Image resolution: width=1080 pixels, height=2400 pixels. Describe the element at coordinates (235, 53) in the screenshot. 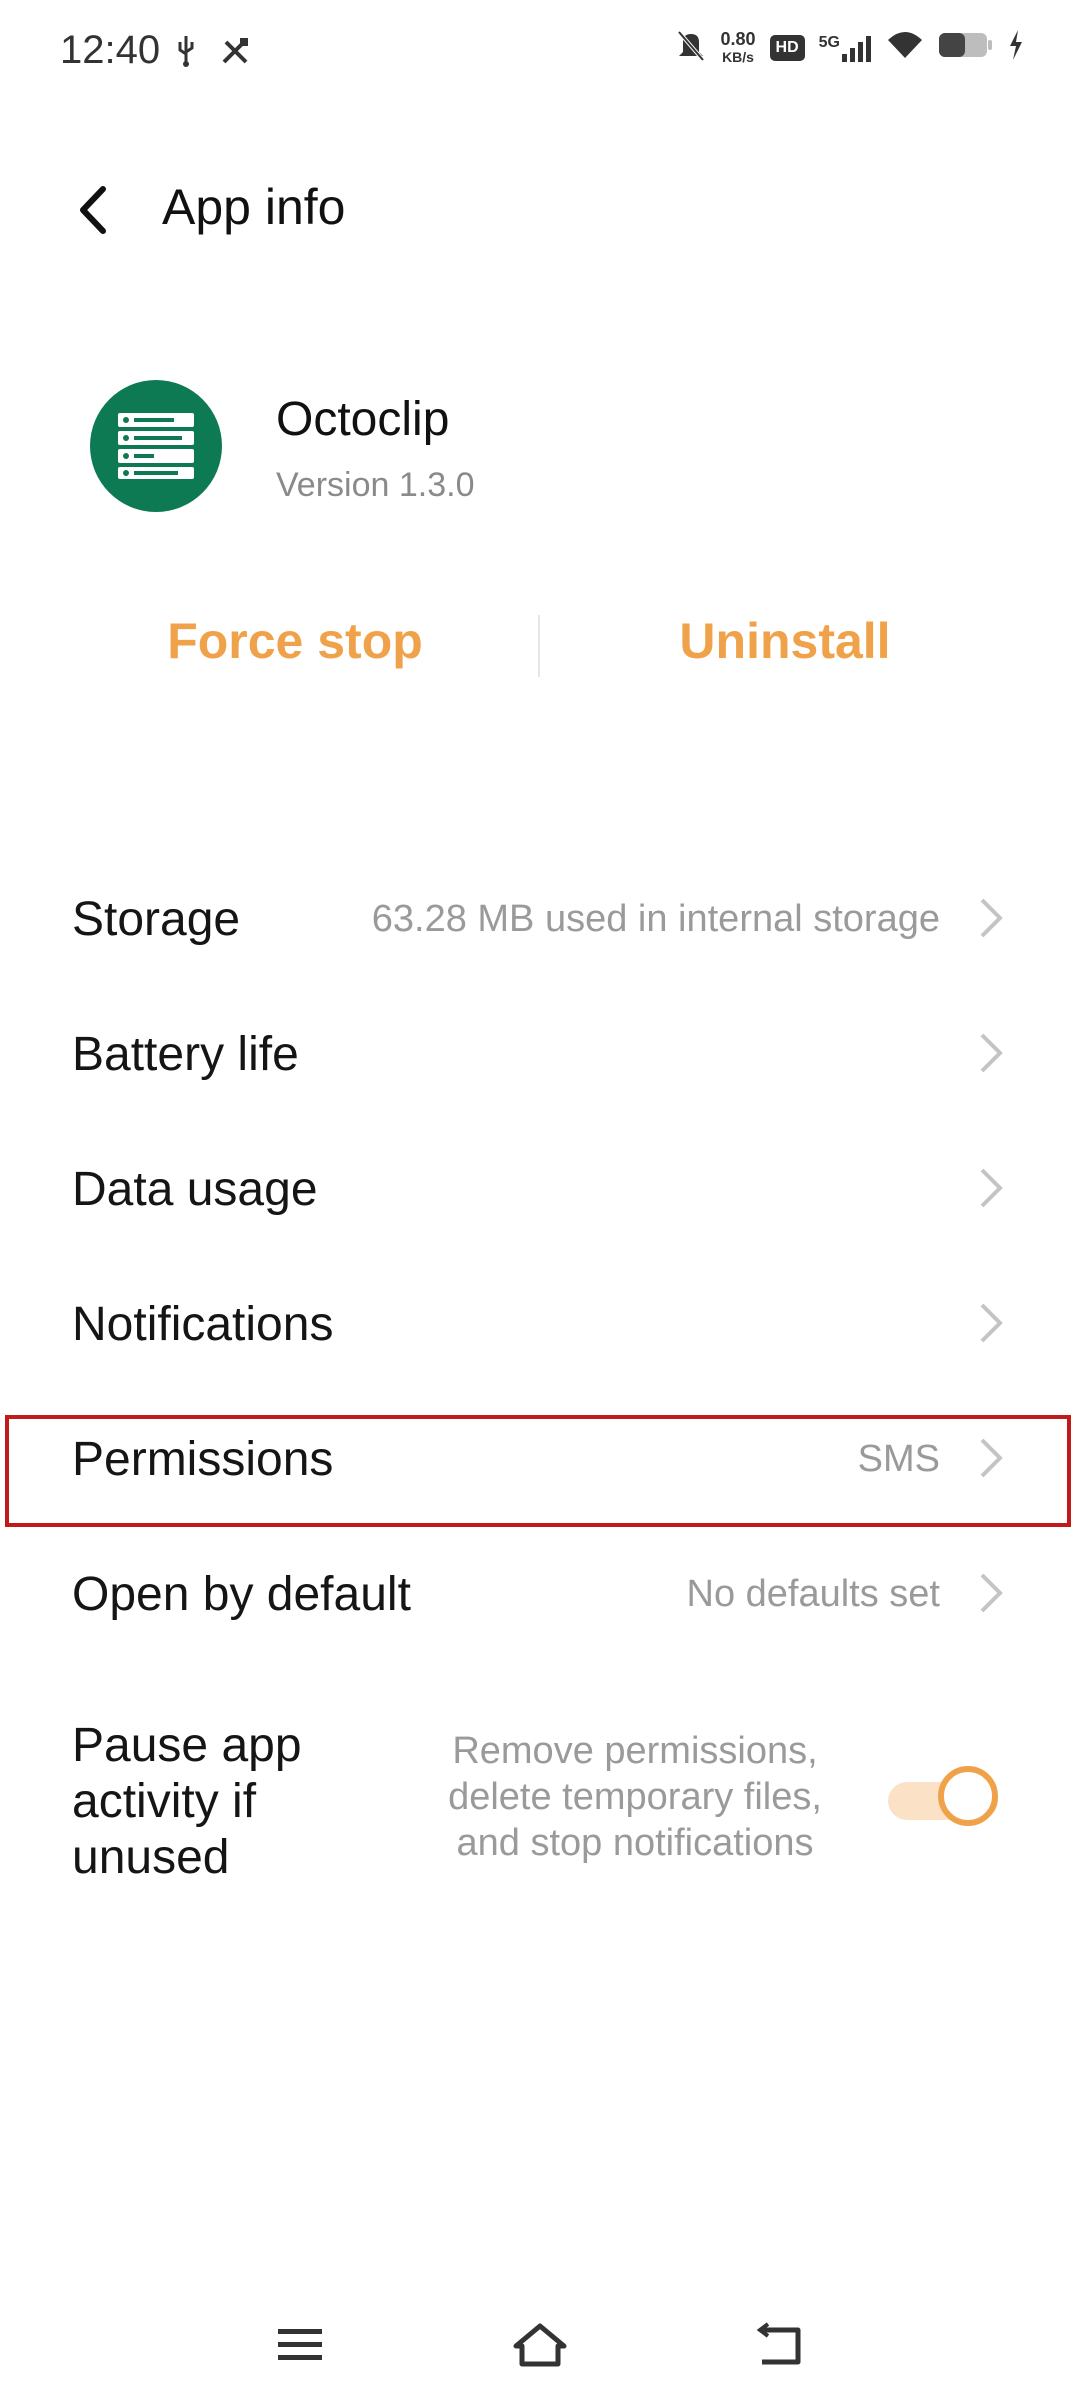

I see `tools-icon` at that location.